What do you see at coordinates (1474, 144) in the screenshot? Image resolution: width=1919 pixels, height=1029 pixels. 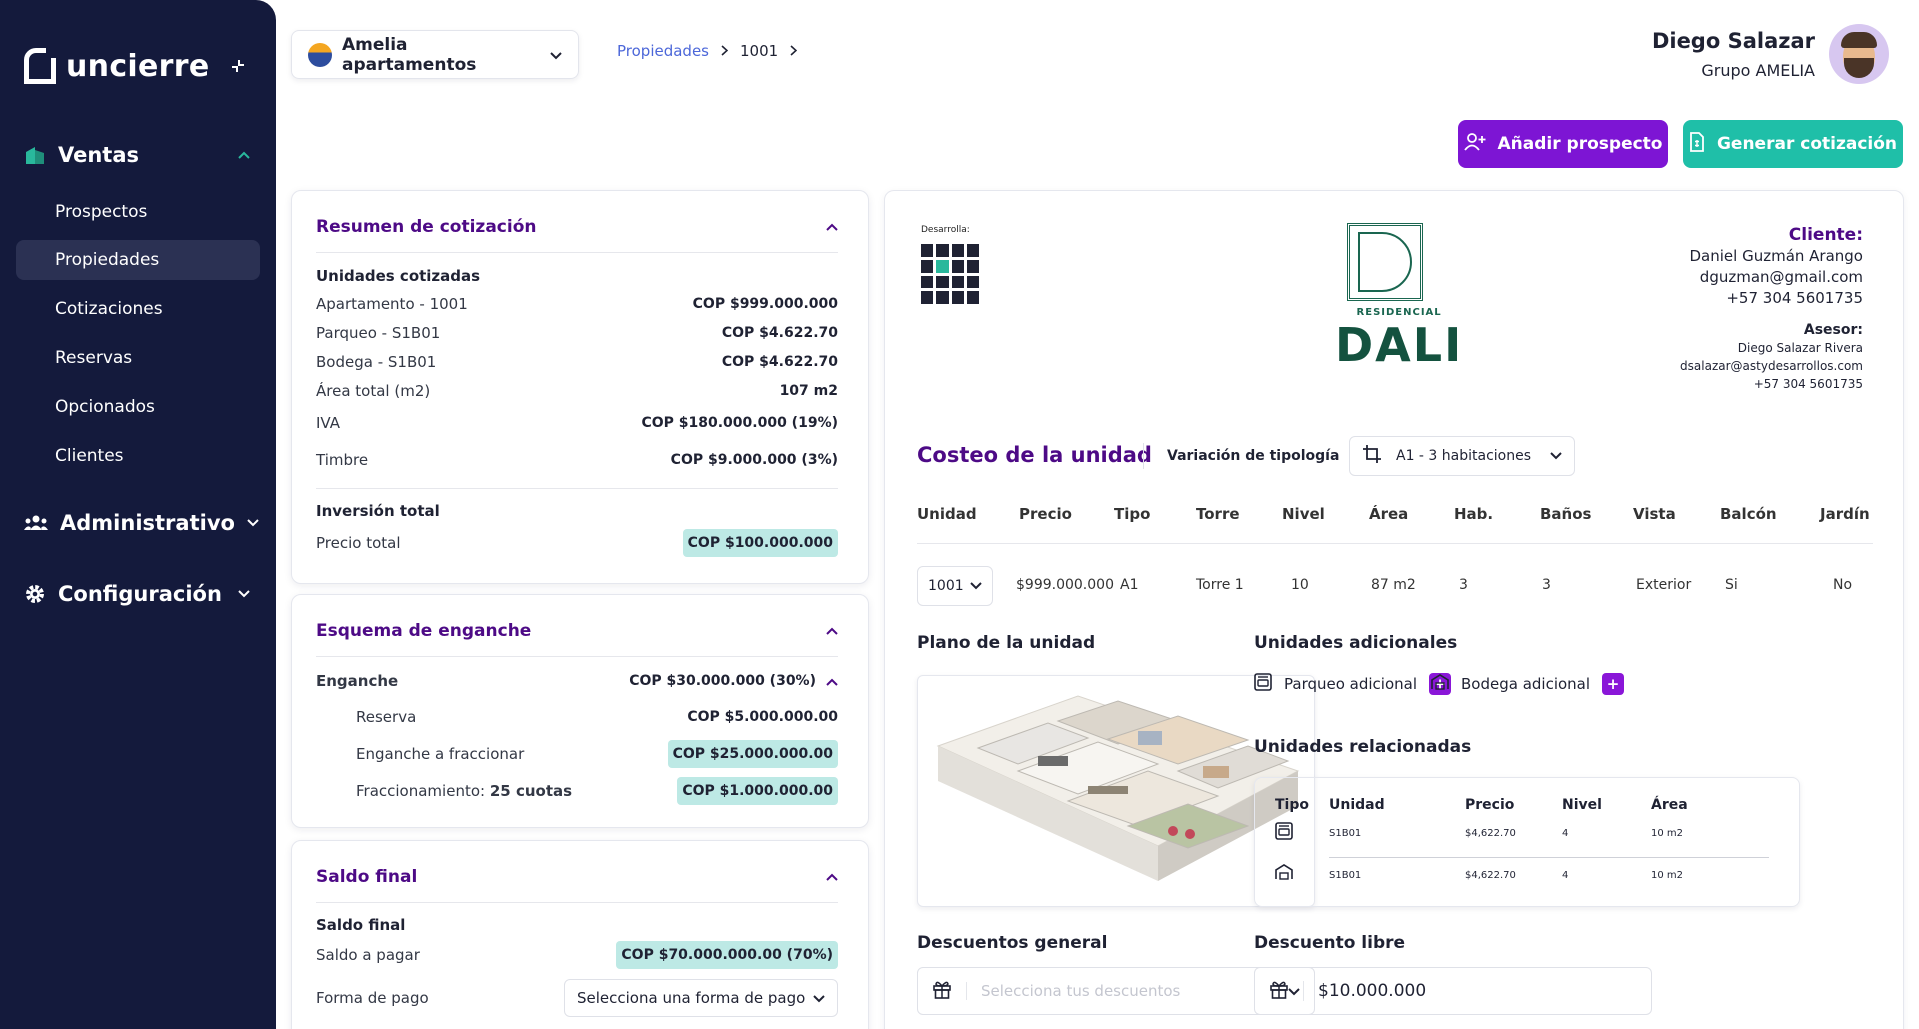 I see `add-user-icon` at bounding box center [1474, 144].